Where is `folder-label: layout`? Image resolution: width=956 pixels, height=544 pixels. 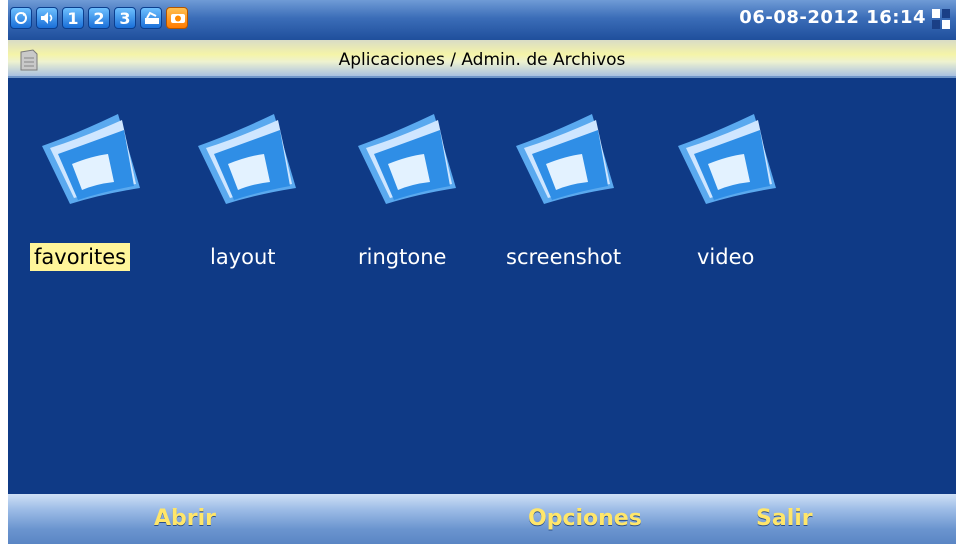 folder-label: layout is located at coordinates (243, 257).